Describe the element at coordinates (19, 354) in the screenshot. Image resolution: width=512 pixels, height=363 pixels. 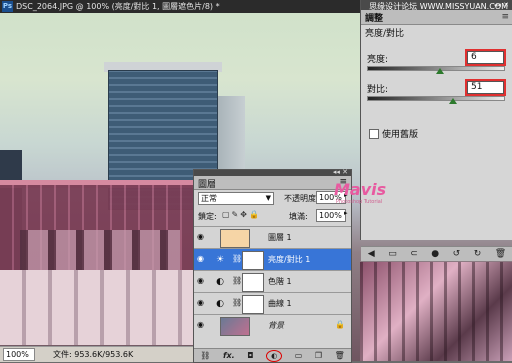
I see `zoom-field: 100%` at that location.